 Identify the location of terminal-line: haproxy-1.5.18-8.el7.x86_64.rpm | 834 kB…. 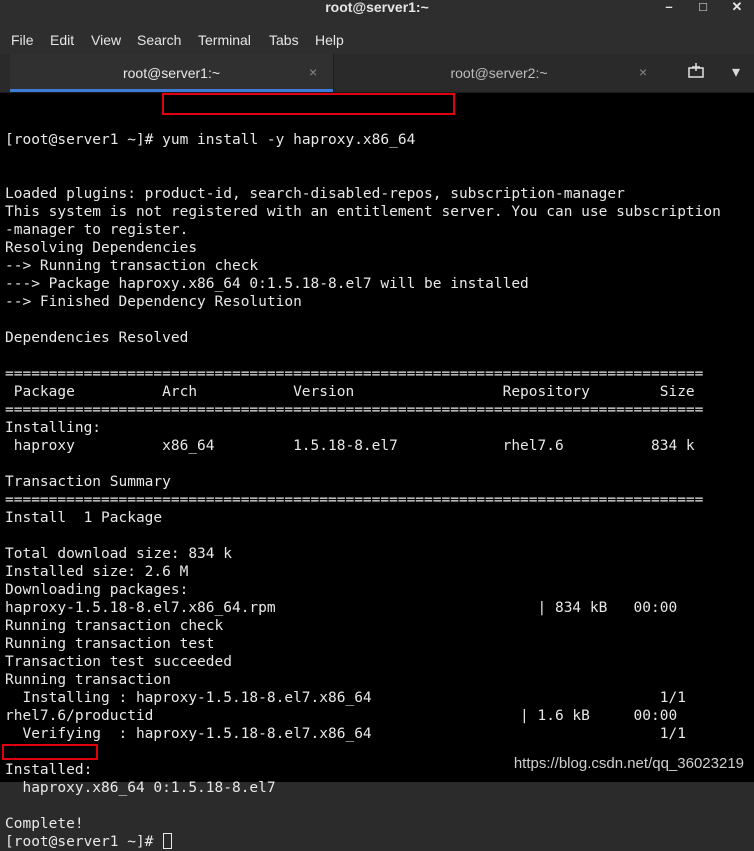
(341, 608).